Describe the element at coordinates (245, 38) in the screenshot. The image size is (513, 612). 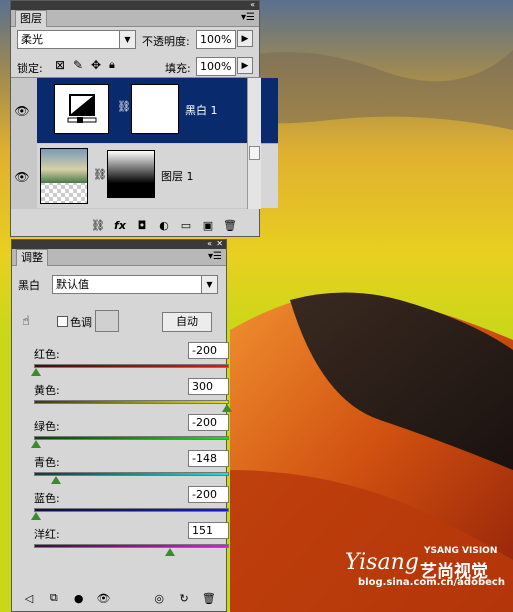
I see `opacity-arrow-button: ▶` at that location.